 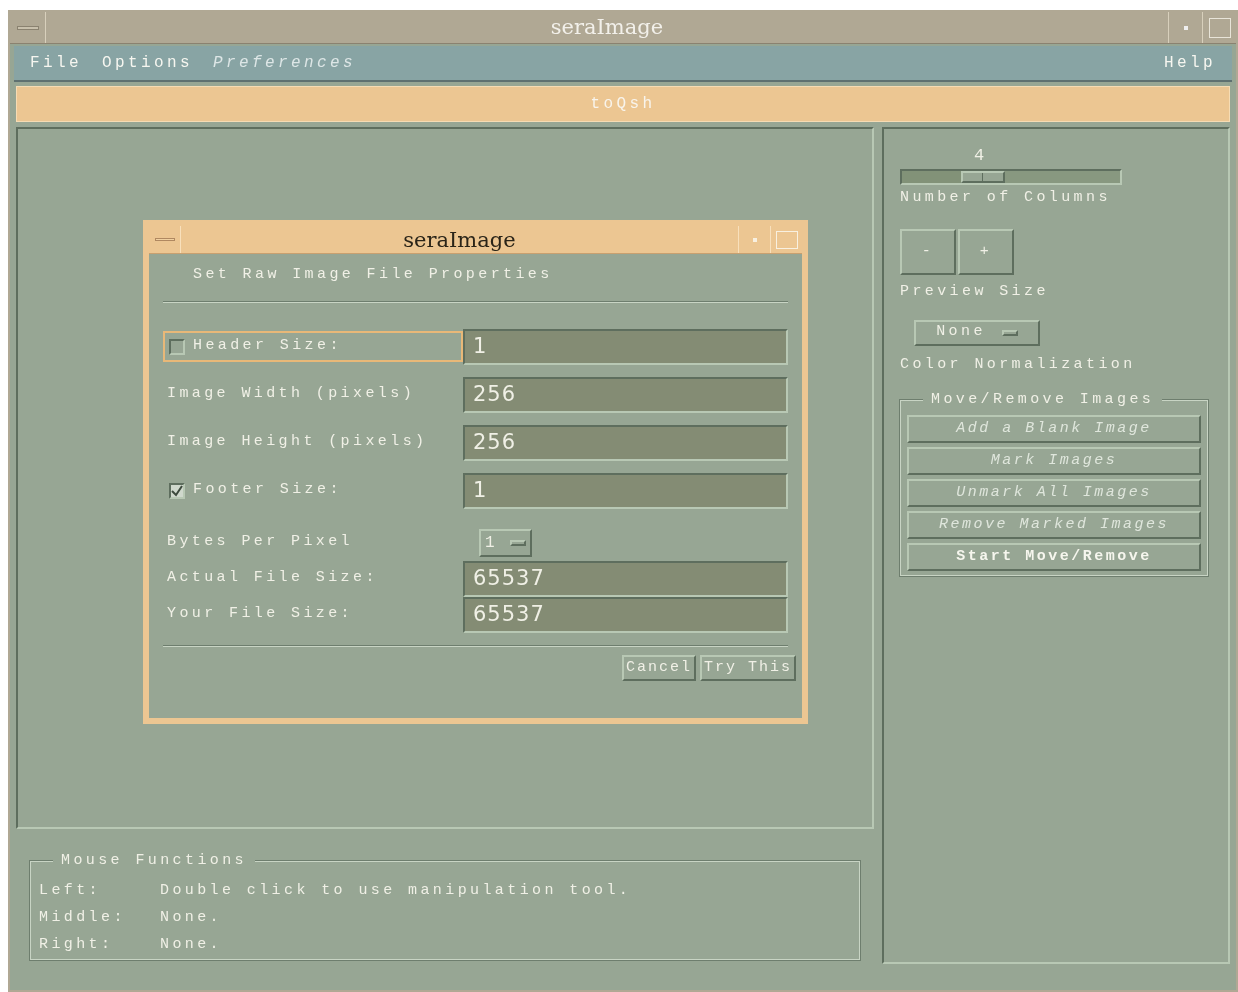 What do you see at coordinates (56, 63) in the screenshot?
I see `menu-item: File` at bounding box center [56, 63].